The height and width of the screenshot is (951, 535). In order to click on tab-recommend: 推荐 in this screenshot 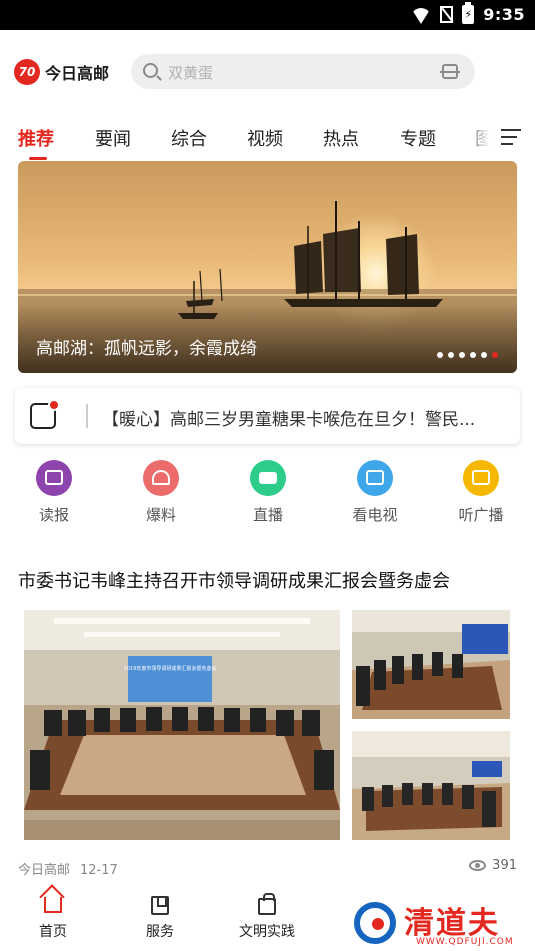, I will do `click(36, 138)`.